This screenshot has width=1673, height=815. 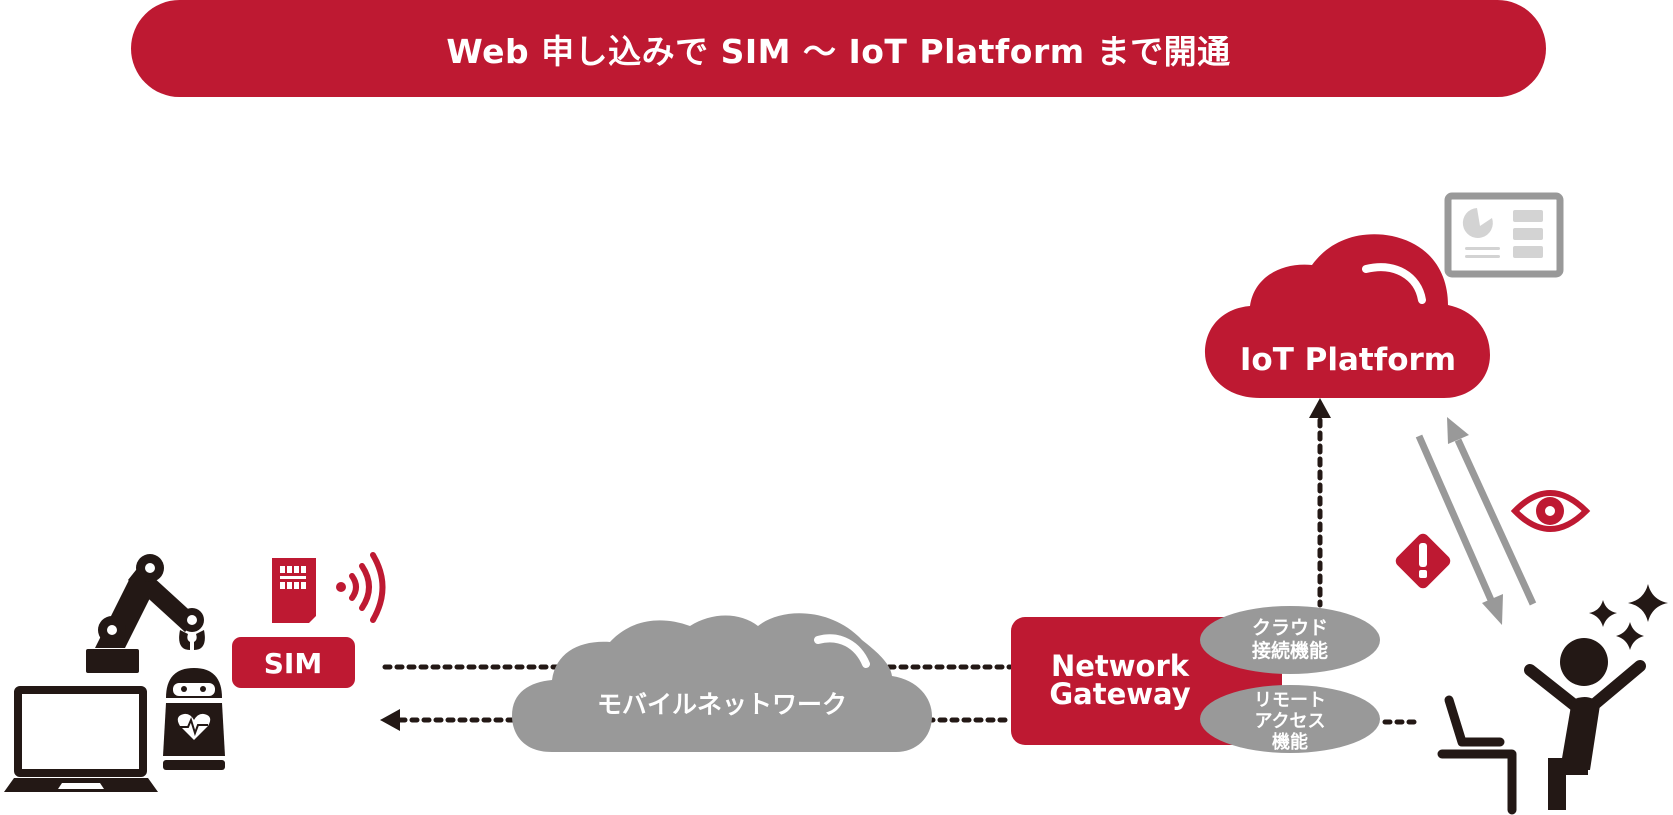 I want to click on remote-access-feature: リモート アクセス 機能, so click(x=1290, y=719).